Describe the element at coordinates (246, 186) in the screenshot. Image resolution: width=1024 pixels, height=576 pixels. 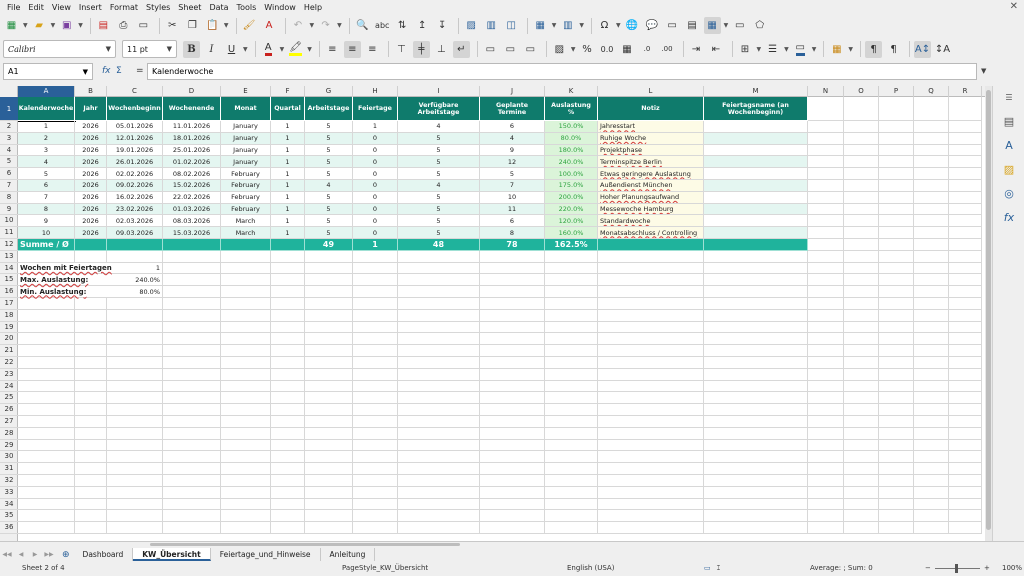
I see `data-cell: February` at that location.